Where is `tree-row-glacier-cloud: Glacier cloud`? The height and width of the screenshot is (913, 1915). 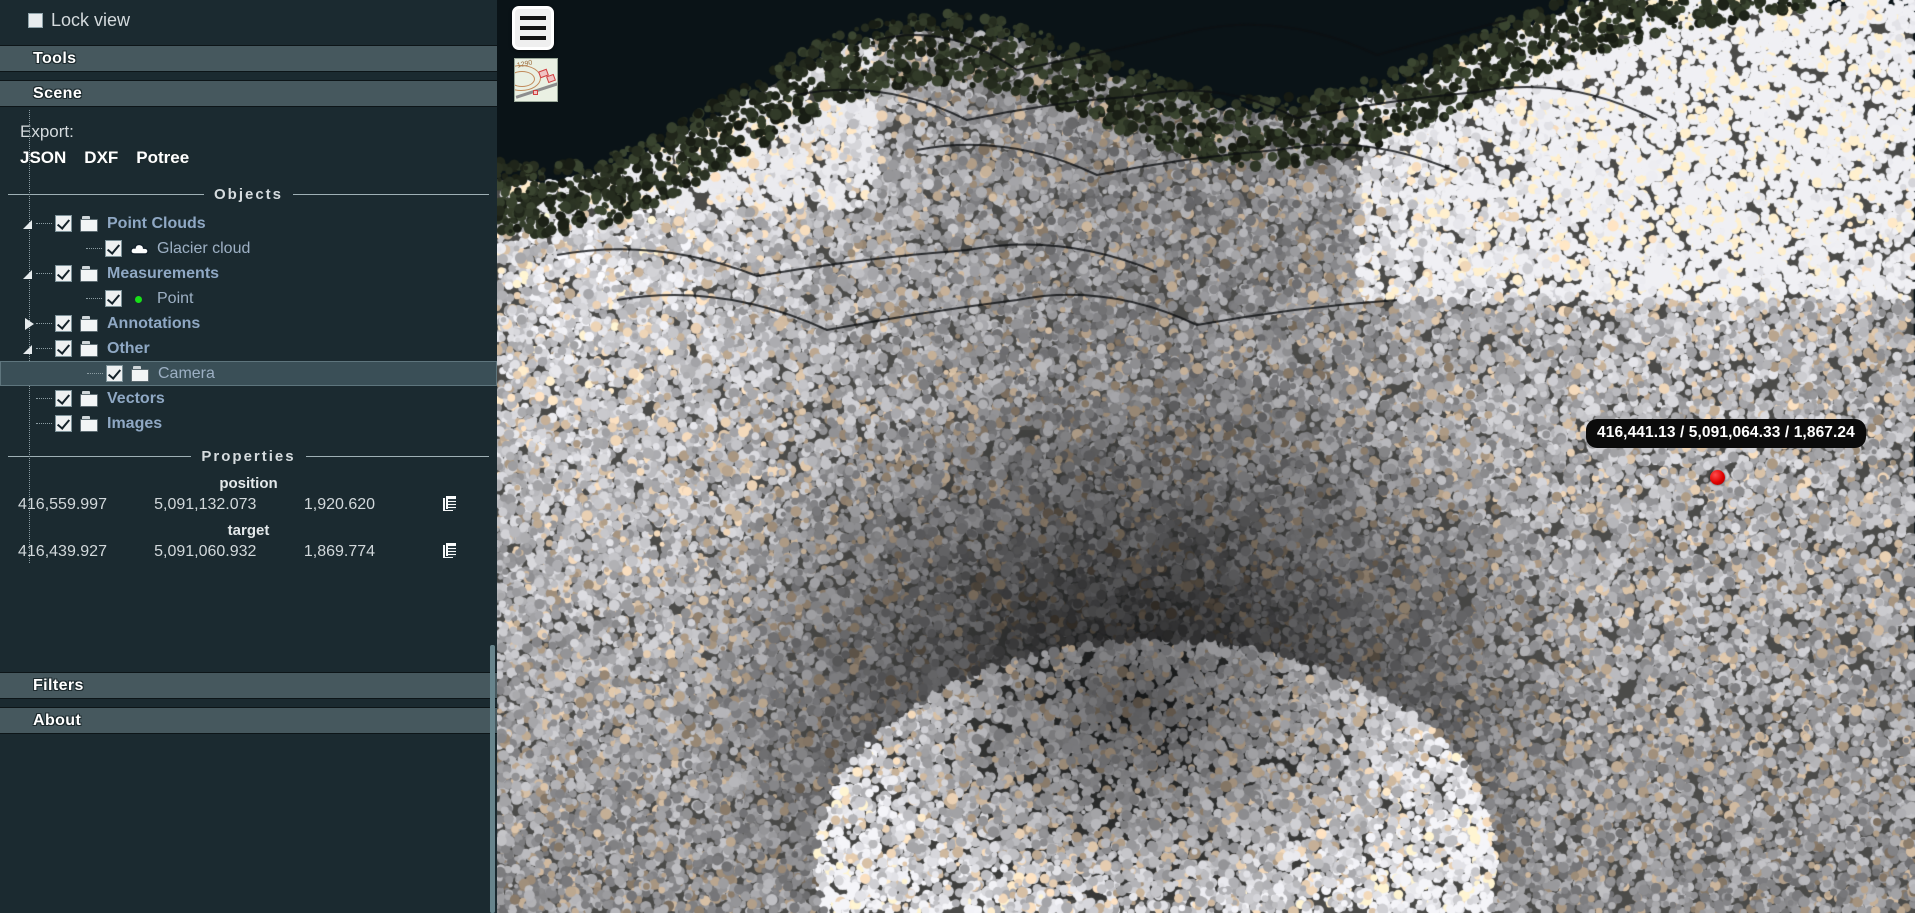 tree-row-glacier-cloud: Glacier cloud is located at coordinates (248, 248).